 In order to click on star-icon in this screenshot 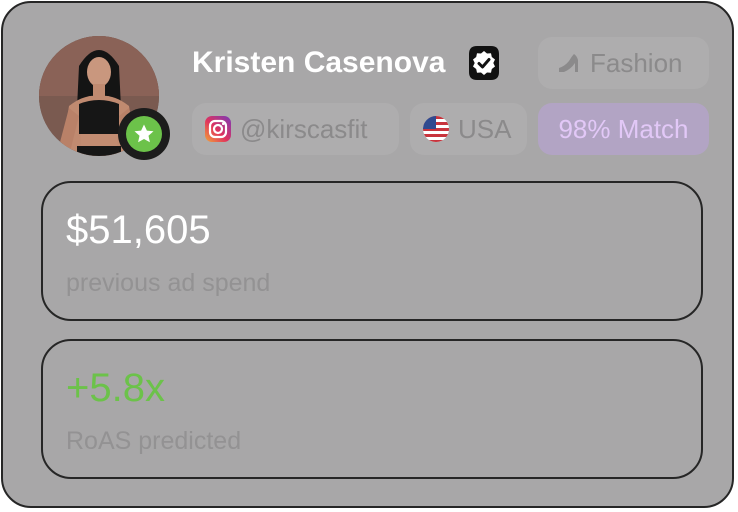, I will do `click(144, 133)`.